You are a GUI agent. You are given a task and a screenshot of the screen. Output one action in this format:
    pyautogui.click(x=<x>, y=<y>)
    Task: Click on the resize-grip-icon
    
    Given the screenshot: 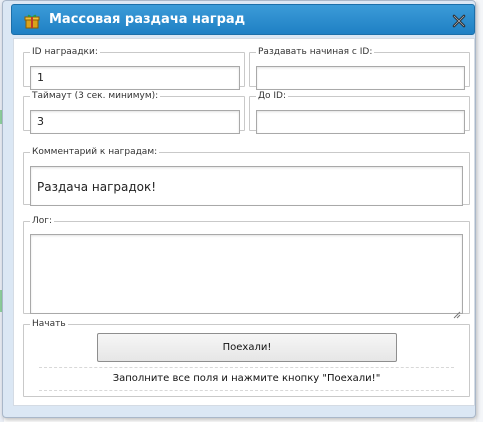 What is the action you would take?
    pyautogui.click(x=457, y=311)
    